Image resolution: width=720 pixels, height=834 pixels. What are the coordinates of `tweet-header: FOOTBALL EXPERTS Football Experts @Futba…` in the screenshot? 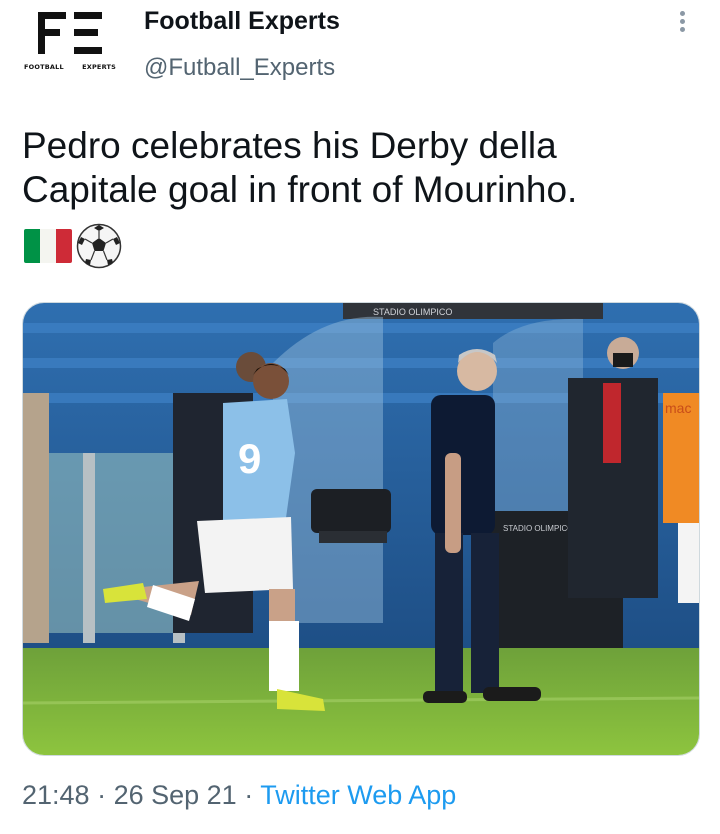 It's located at (360, 55).